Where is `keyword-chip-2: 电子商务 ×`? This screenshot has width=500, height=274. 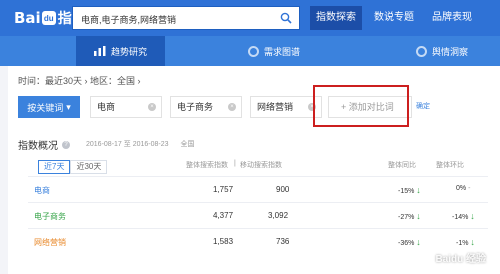 keyword-chip-2: 电子商务 × is located at coordinates (206, 107).